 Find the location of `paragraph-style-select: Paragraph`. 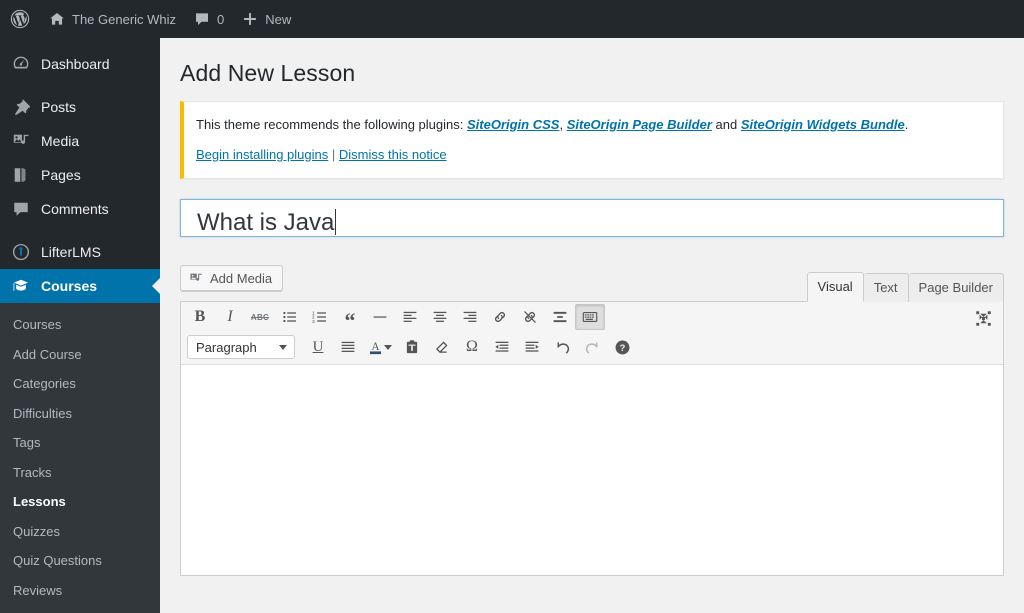

paragraph-style-select: Paragraph is located at coordinates (241, 347).